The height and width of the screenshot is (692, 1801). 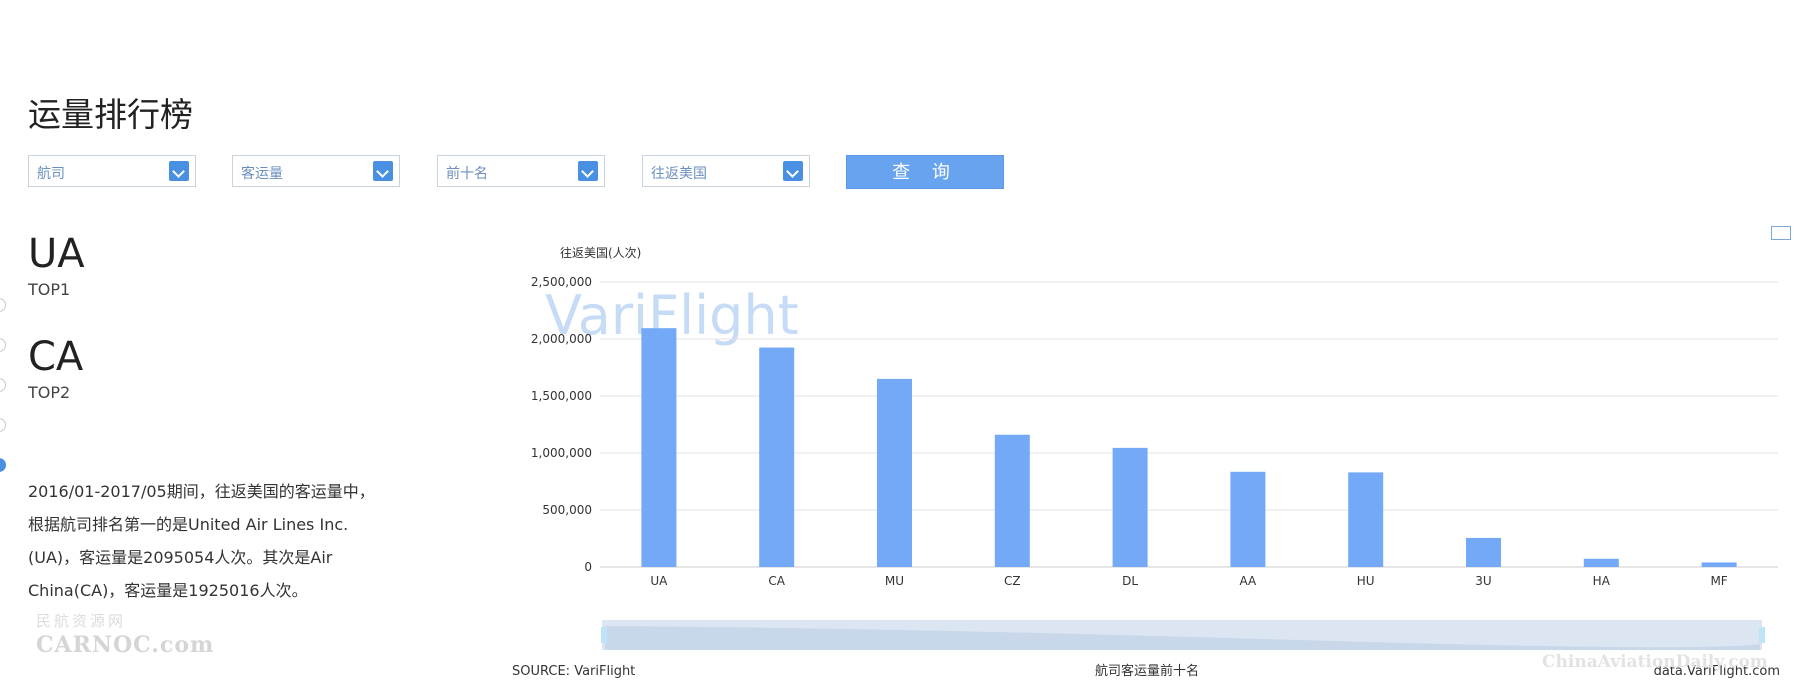 I want to click on bar-aa, so click(x=1248, y=519).